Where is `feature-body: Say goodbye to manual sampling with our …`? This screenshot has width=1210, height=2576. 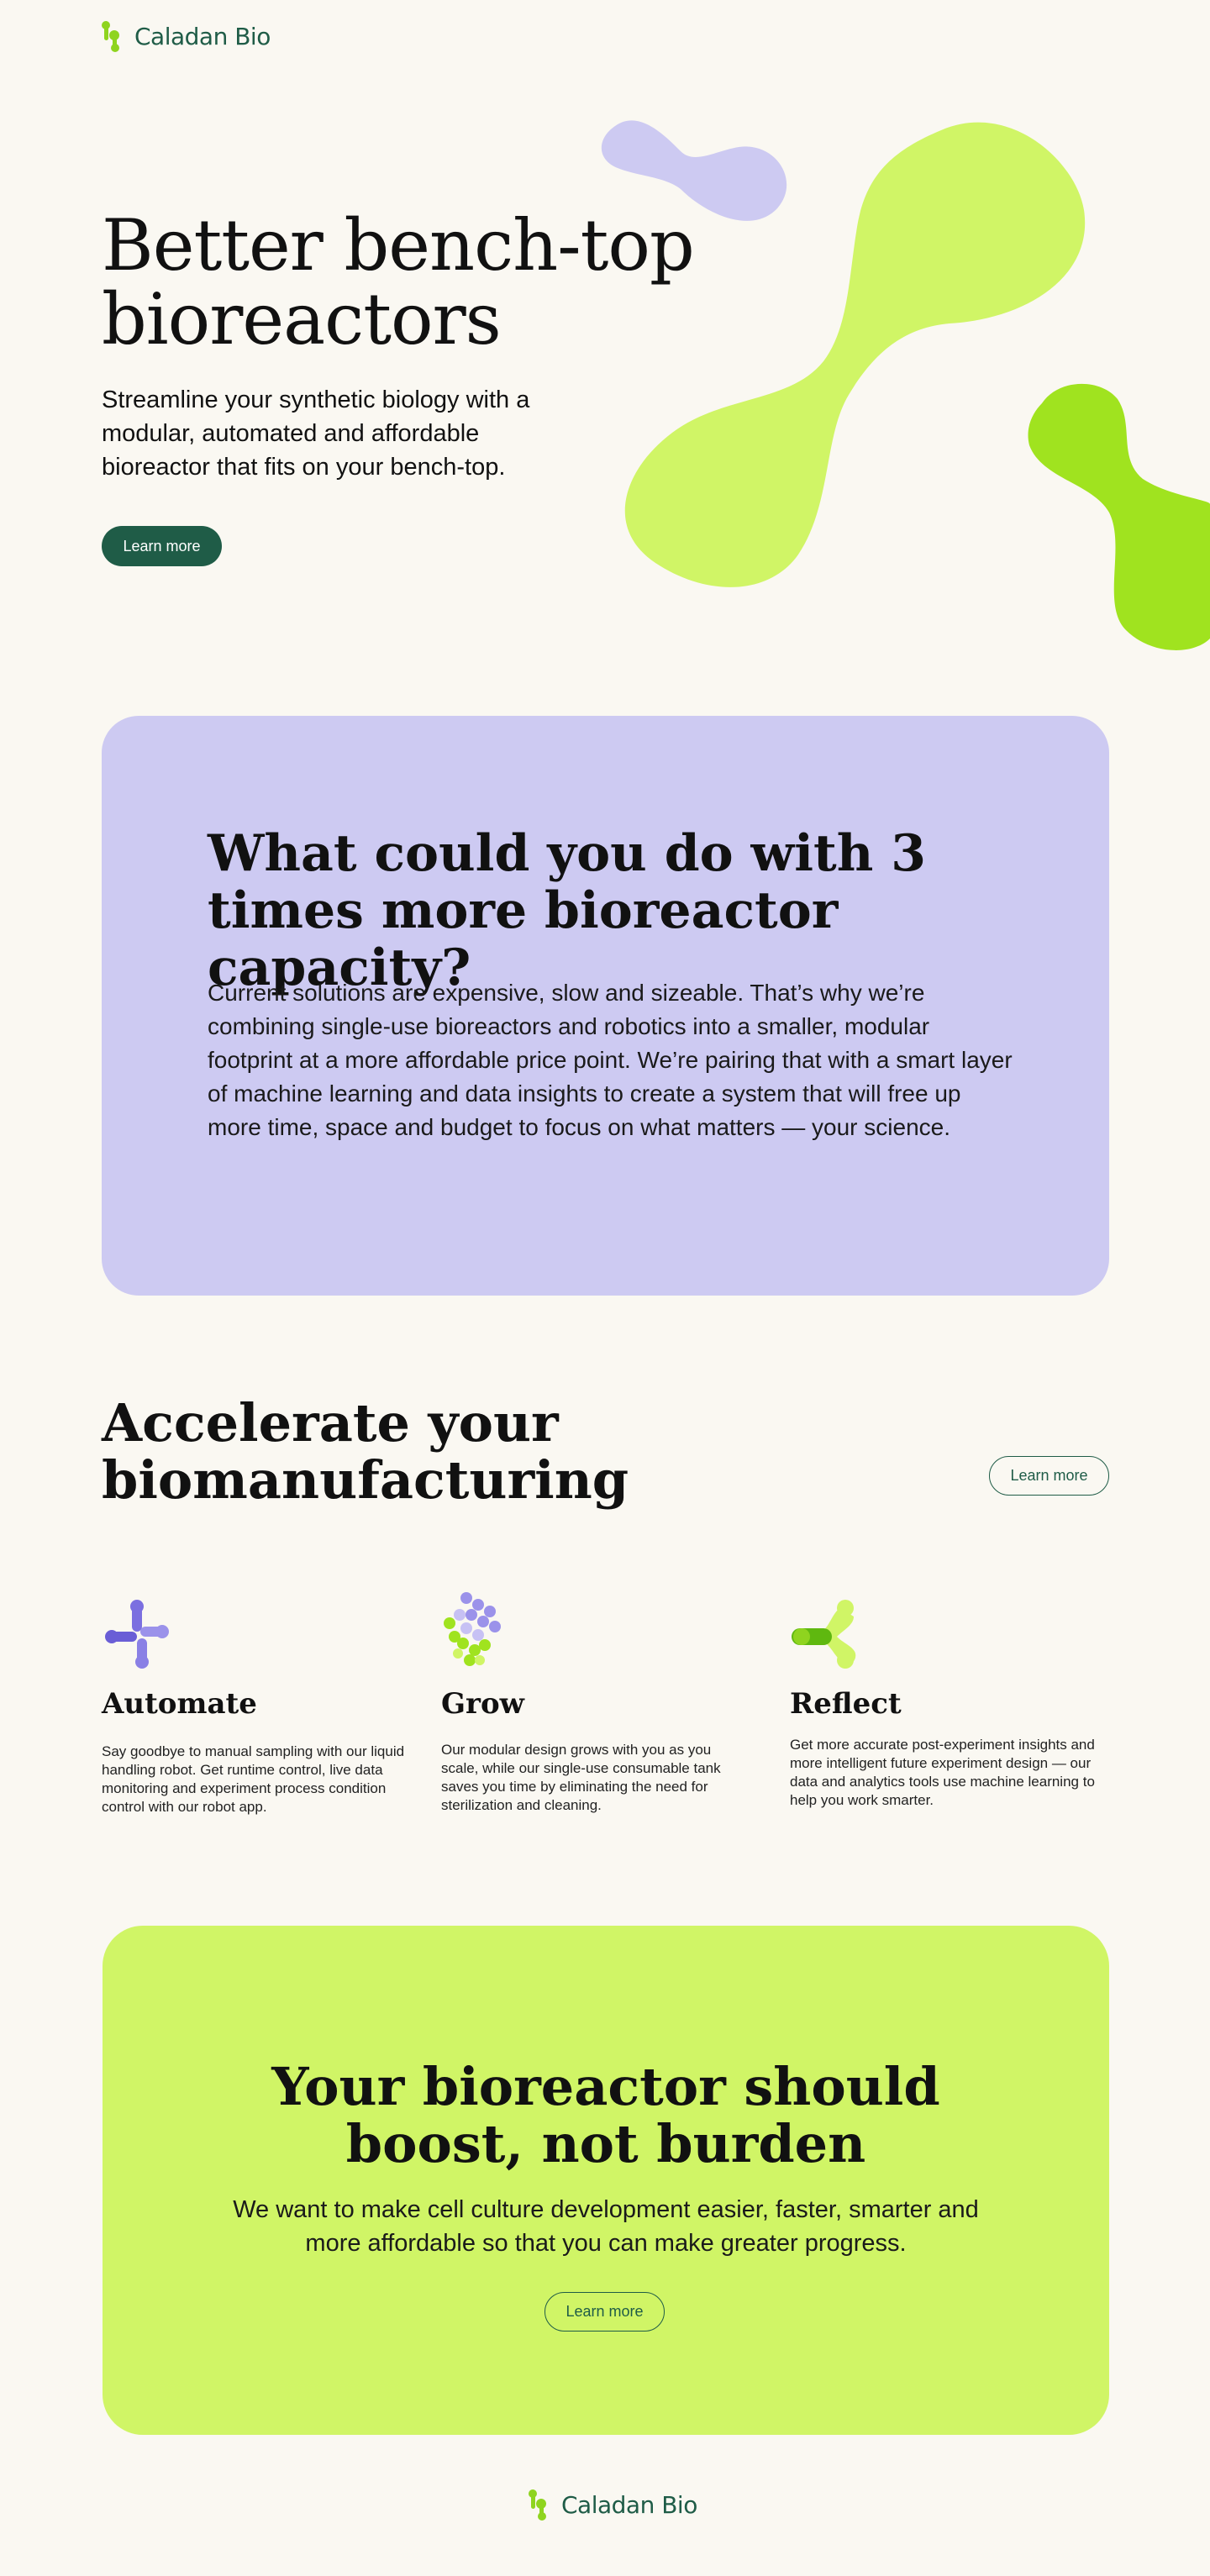
feature-body: Say goodbye to manual sampling with our … is located at coordinates (254, 1779).